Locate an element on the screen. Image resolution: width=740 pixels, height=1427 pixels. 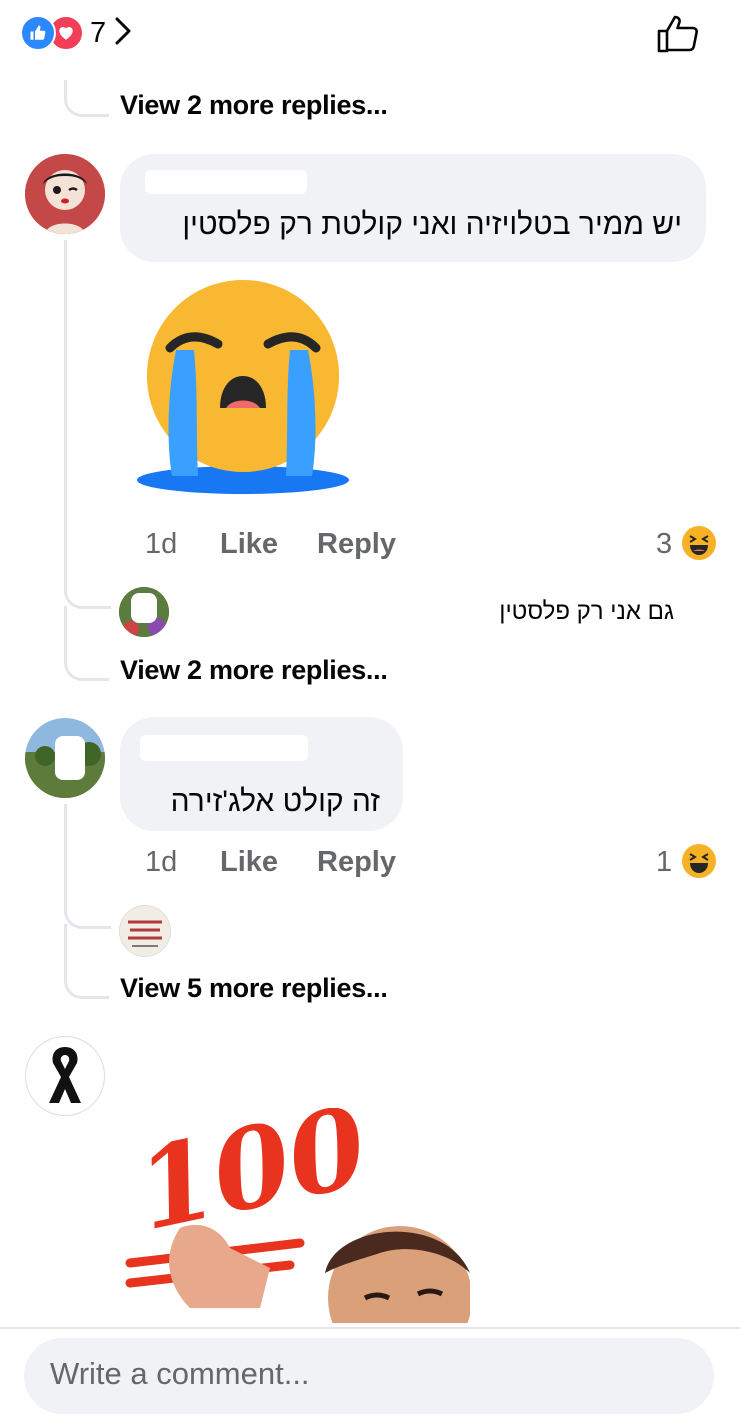
crying-emoji is located at coordinates (243, 390).